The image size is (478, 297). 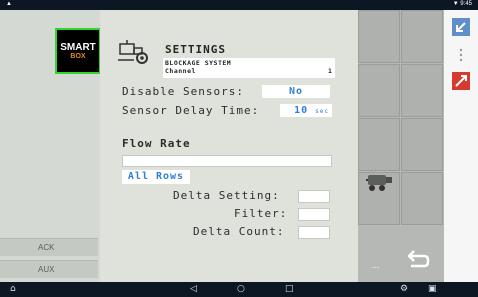 I want to click on disable-sensors-label: Disable Sensors:, so click(x=183, y=91).